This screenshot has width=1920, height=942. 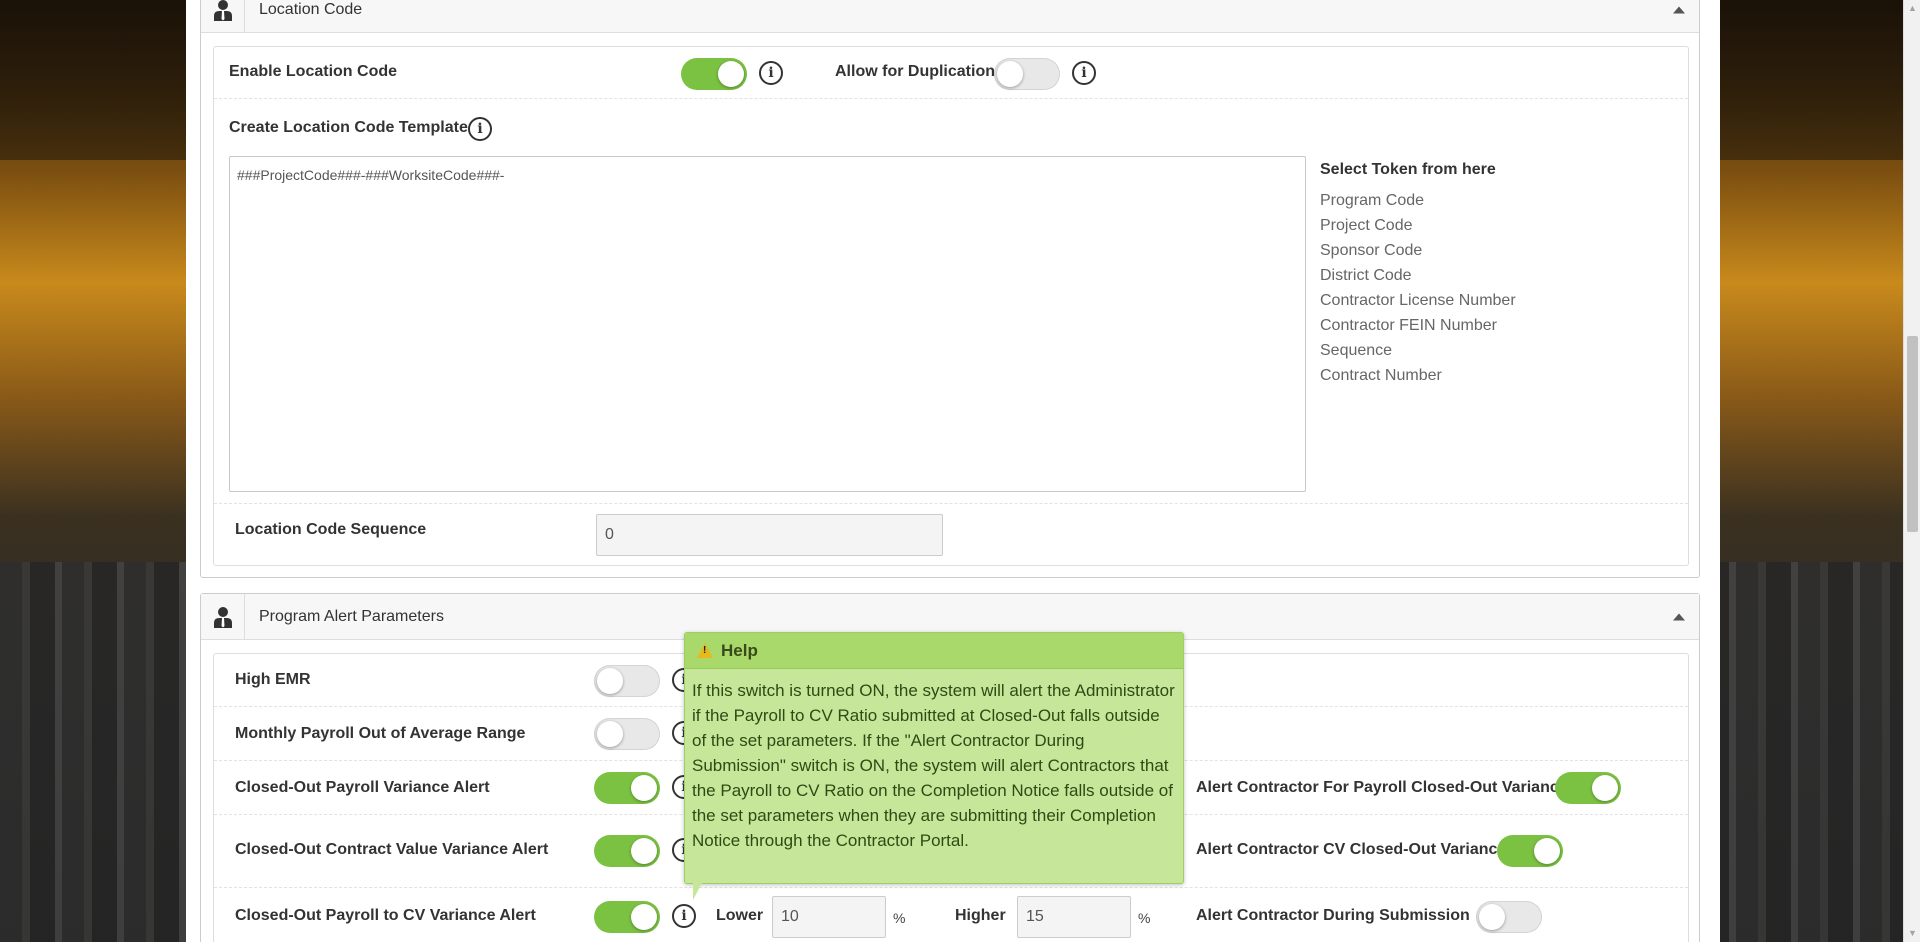 What do you see at coordinates (1509, 917) in the screenshot?
I see `alert-contractor-submission-toggle` at bounding box center [1509, 917].